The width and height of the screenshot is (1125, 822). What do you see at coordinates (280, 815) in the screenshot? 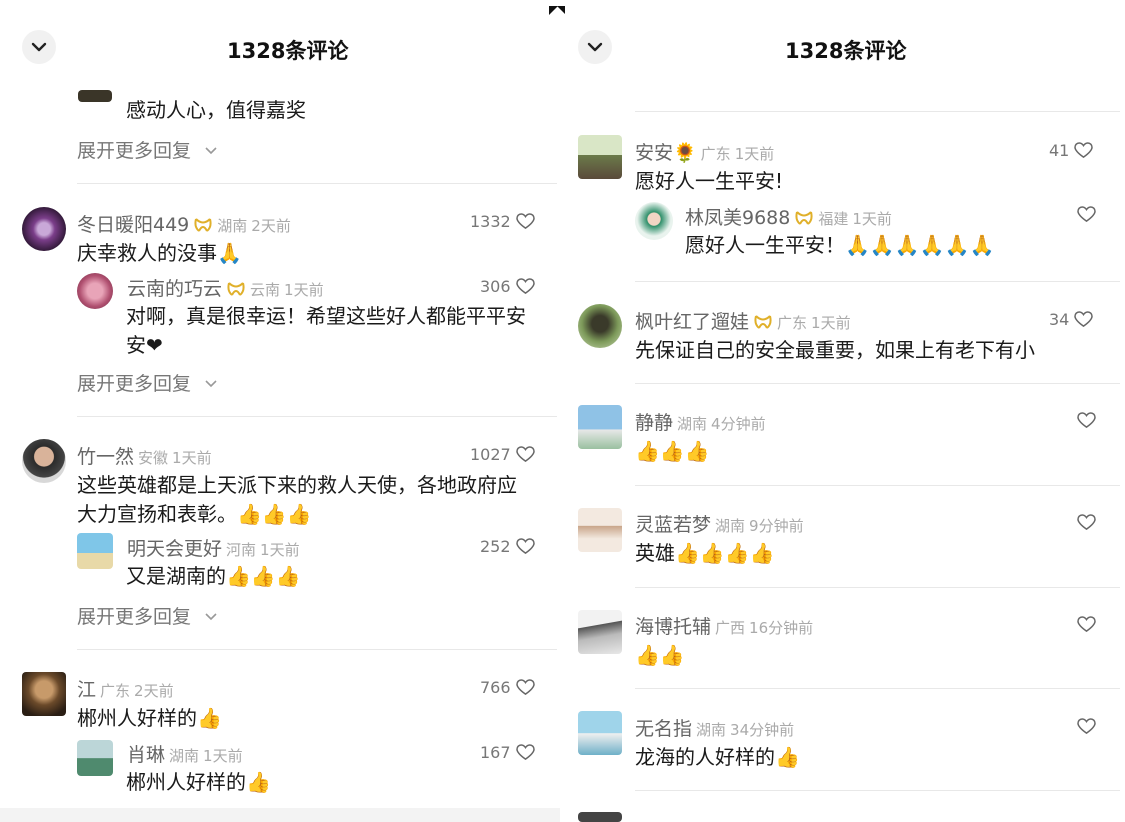
I see `bottom-bar` at bounding box center [280, 815].